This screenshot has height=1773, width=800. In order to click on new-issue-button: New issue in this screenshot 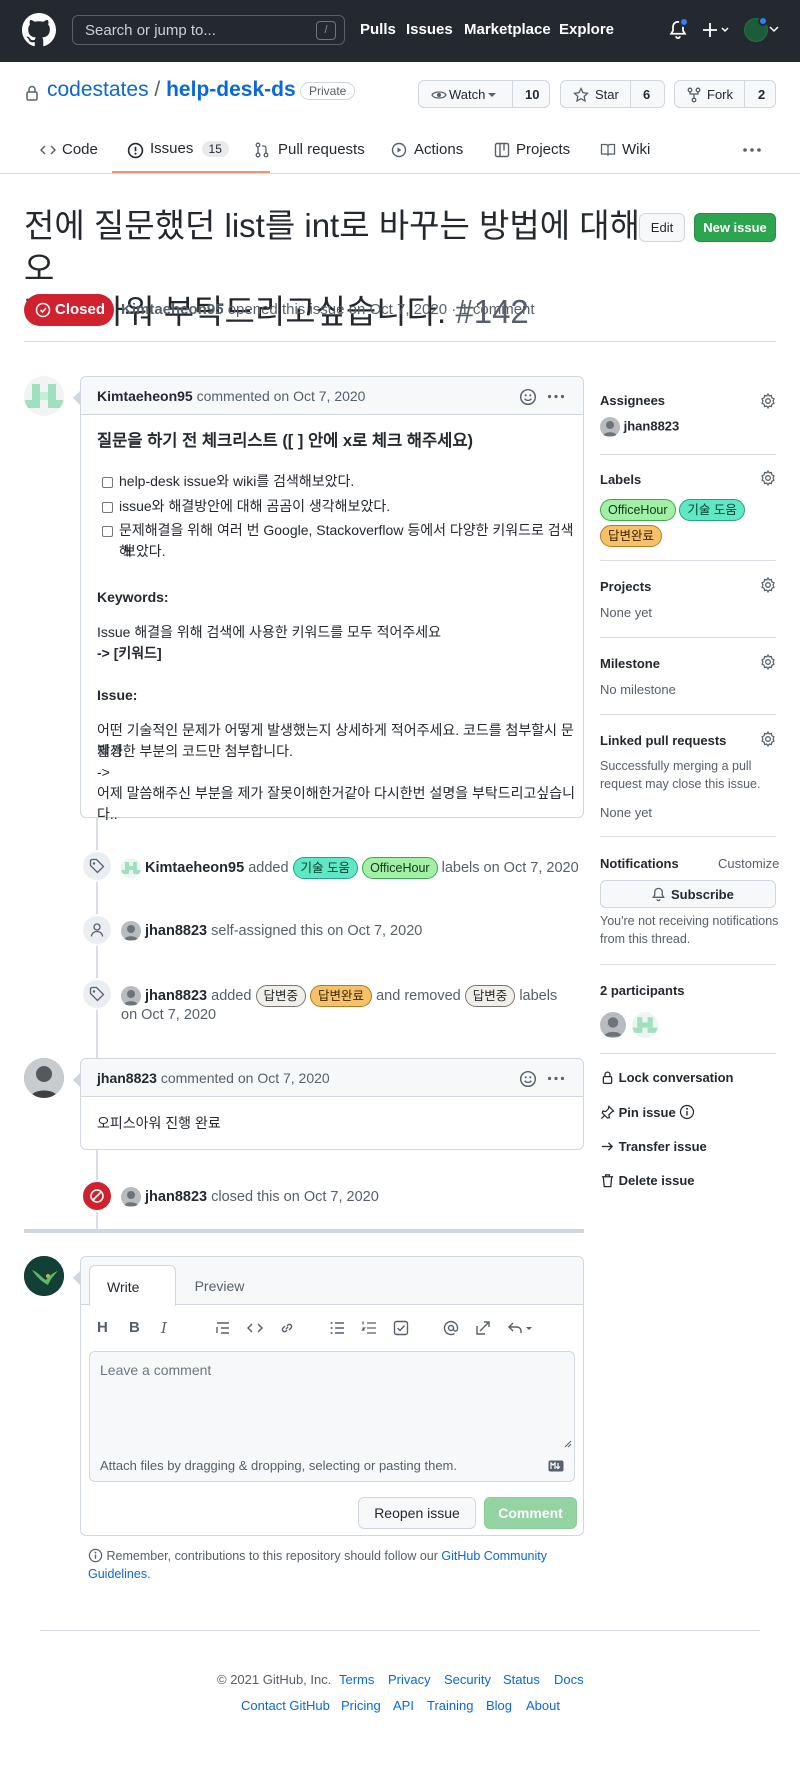, I will do `click(735, 227)`.